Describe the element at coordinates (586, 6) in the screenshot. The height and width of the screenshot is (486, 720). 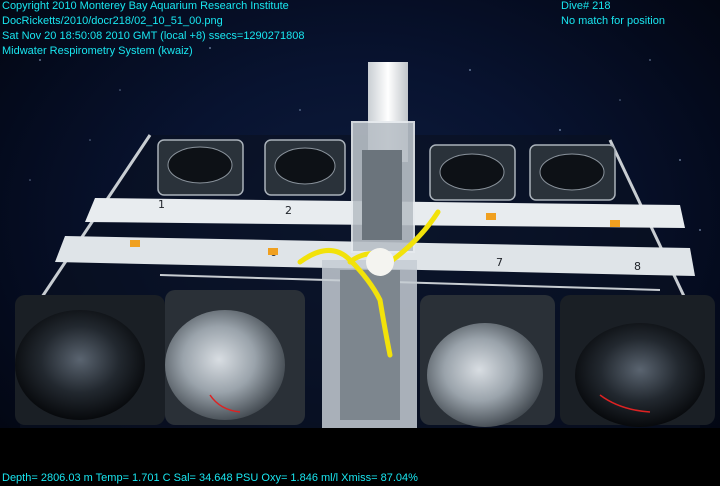
I see `dive-number: Dive# 218` at that location.